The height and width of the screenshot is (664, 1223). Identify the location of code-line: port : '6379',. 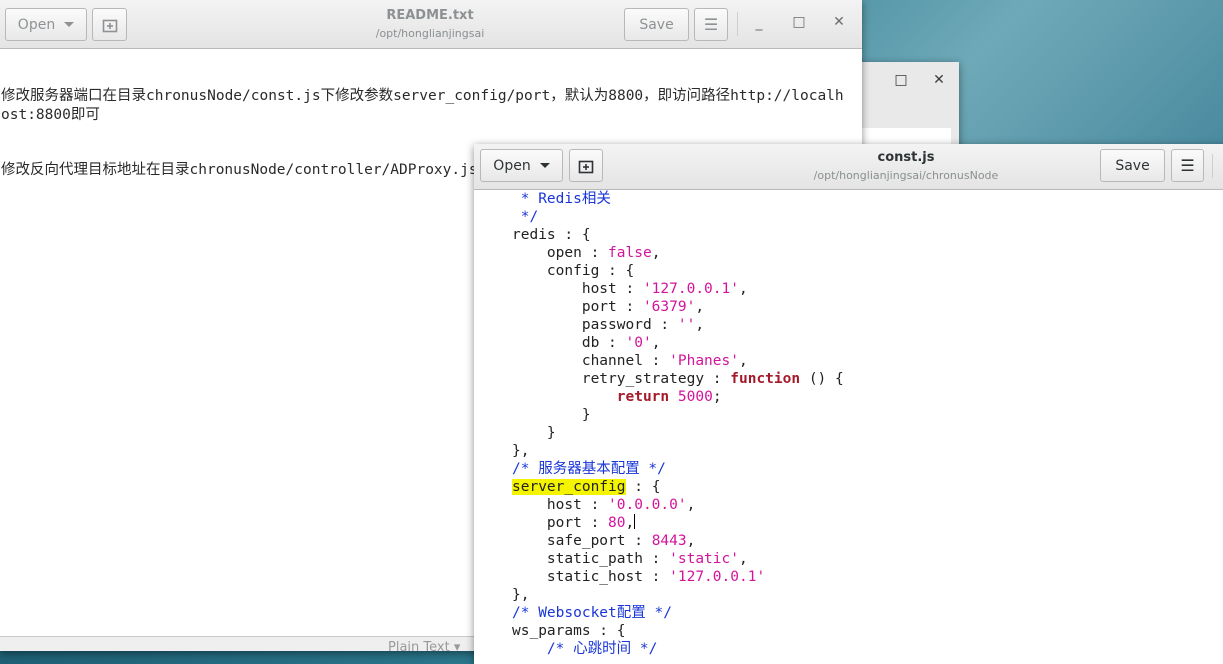
(608, 307).